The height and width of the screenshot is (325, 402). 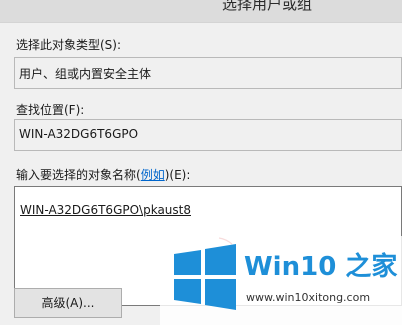 What do you see at coordinates (177, 175) in the screenshot?
I see `object-names-label-suffix: )(E):` at bounding box center [177, 175].